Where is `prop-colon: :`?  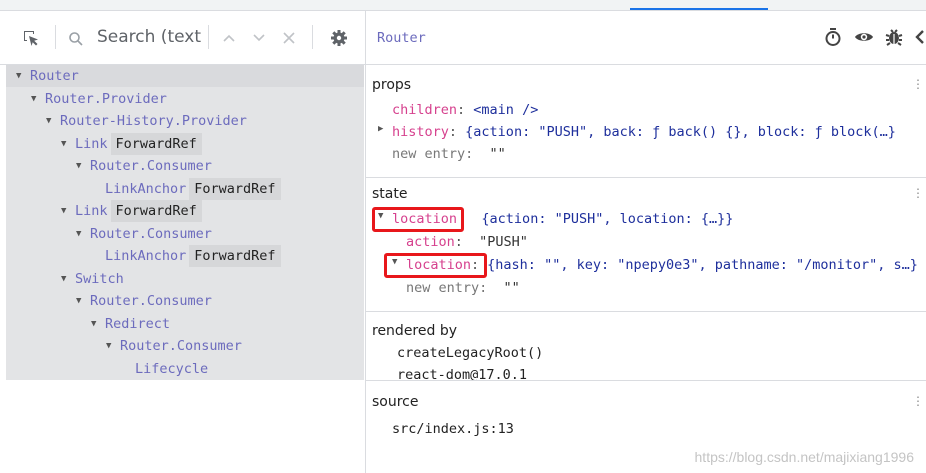 prop-colon: : is located at coordinates (457, 132).